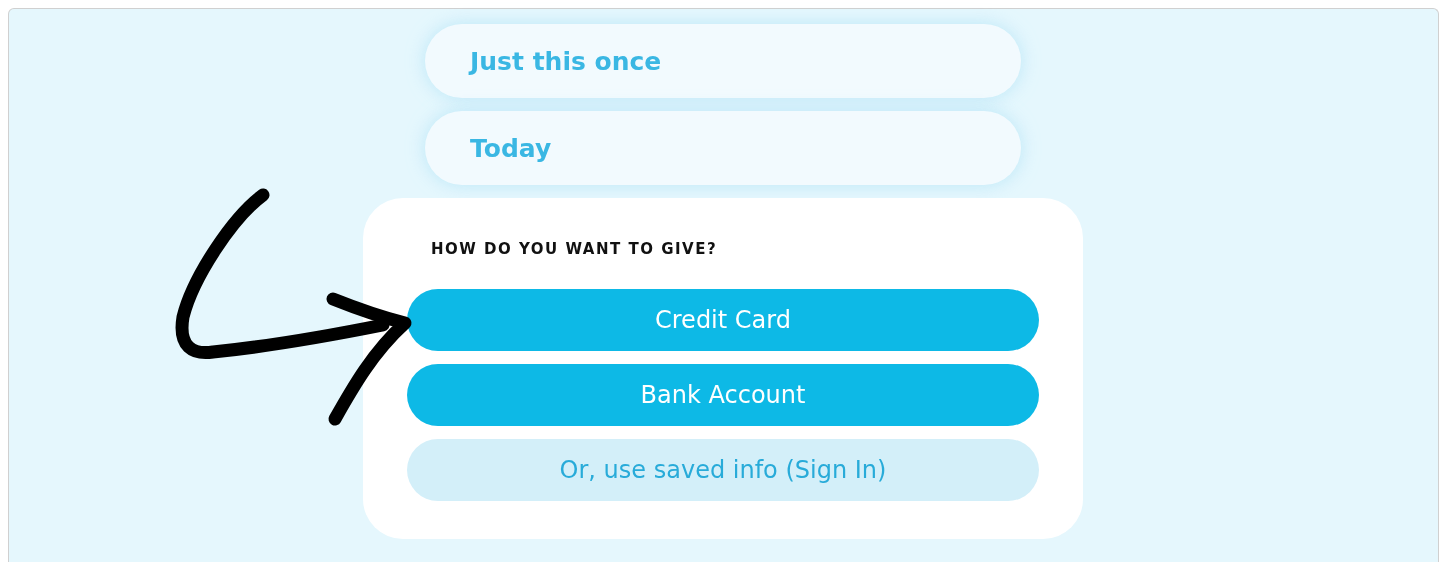  What do you see at coordinates (723, 470) in the screenshot?
I see `payment-method-button: Or, use saved info (Sign In)` at bounding box center [723, 470].